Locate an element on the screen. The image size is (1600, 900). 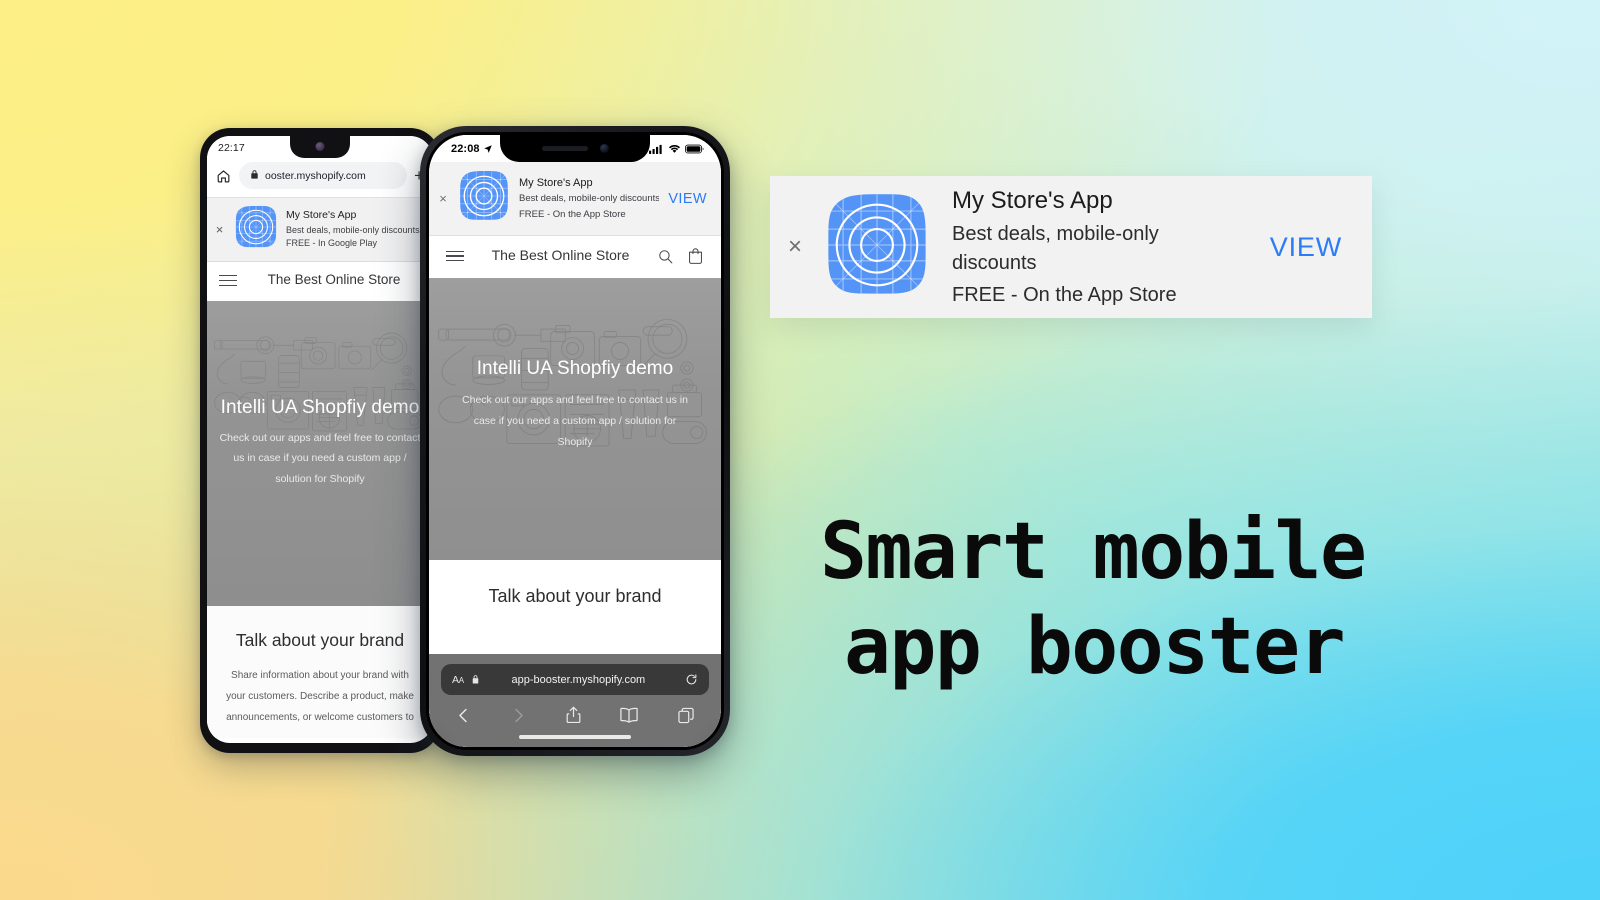
wifi-icon is located at coordinates (674, 148).